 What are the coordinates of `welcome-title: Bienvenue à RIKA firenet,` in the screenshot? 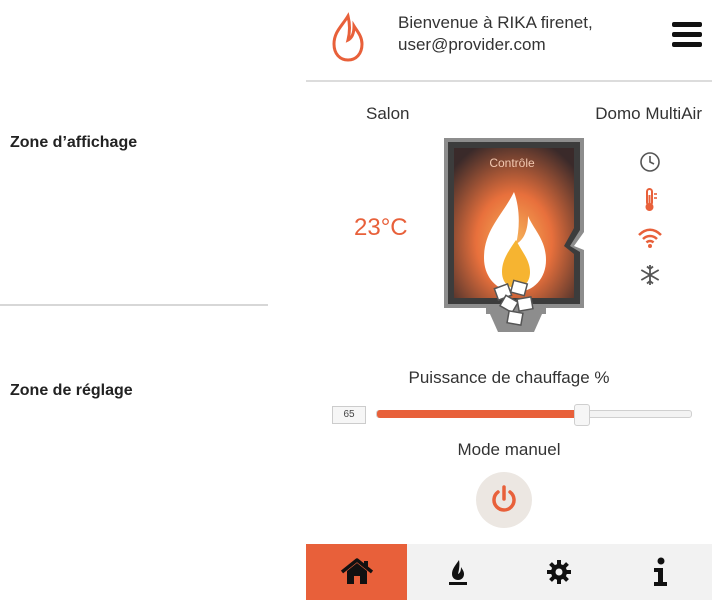 It's located at (495, 22).